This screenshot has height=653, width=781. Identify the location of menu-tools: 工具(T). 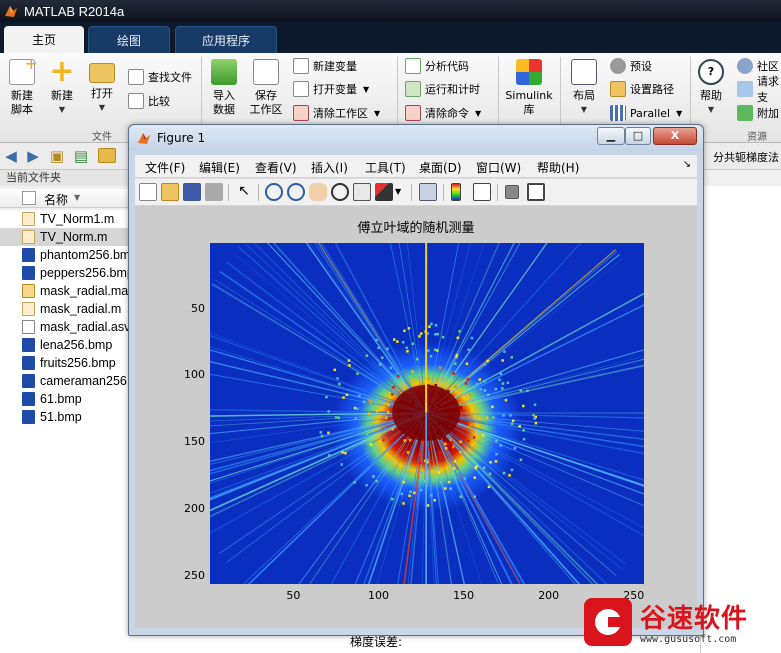
(385, 167).